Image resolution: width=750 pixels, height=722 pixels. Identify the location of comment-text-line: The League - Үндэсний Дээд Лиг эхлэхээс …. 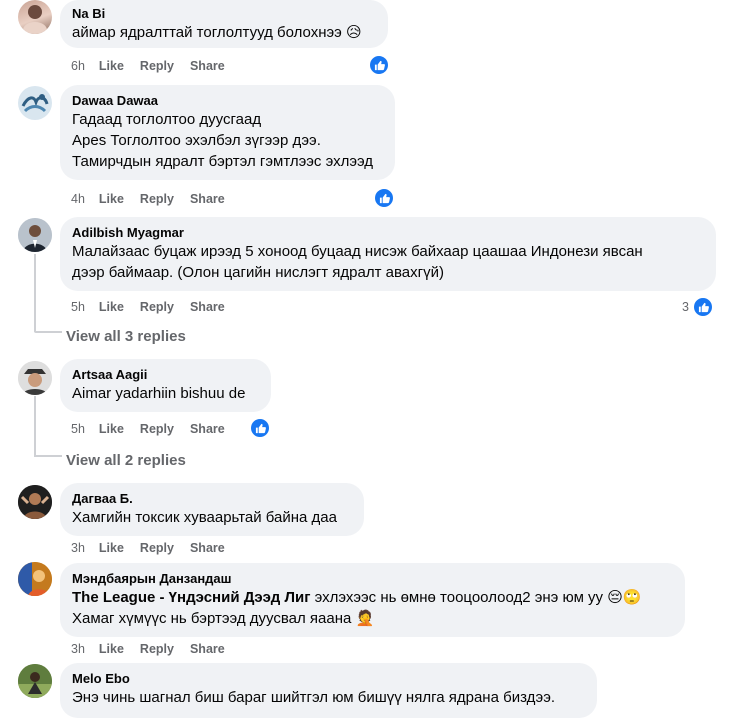
(372, 597).